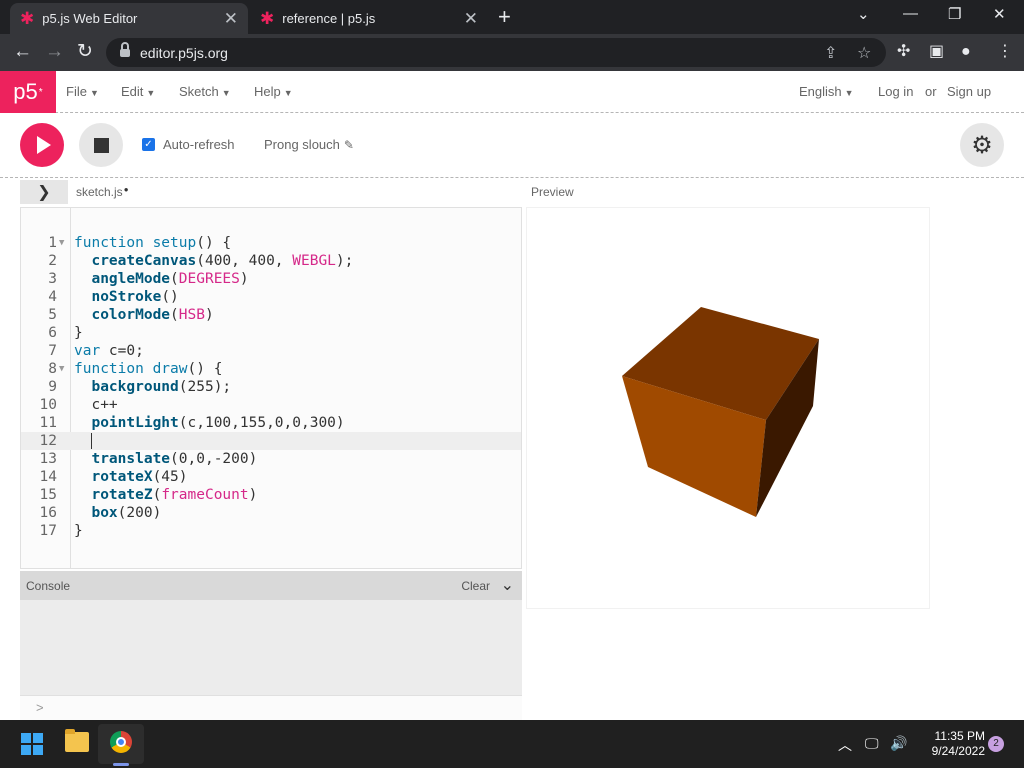 Image resolution: width=1024 pixels, height=768 pixels. I want to click on preview-label: Preview, so click(552, 192).